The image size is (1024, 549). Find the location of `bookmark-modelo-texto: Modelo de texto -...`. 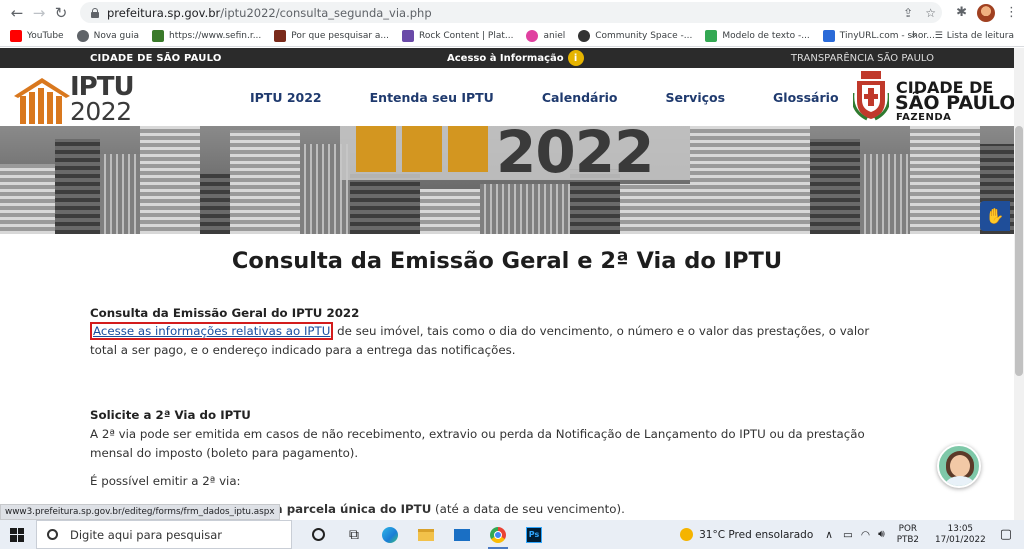

bookmark-modelo-texto: Modelo de texto -... is located at coordinates (757, 35).